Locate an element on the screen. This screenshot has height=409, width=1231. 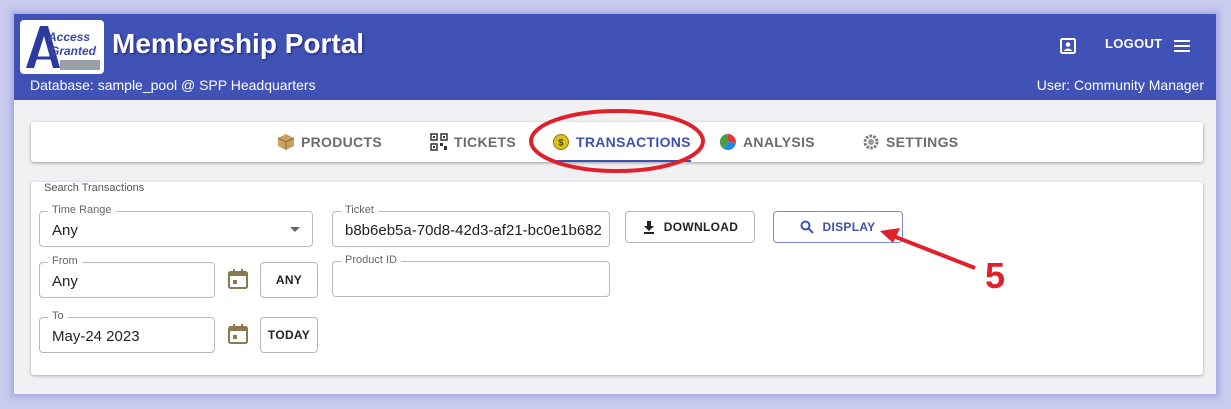
field-label: Product ID is located at coordinates (371, 260).